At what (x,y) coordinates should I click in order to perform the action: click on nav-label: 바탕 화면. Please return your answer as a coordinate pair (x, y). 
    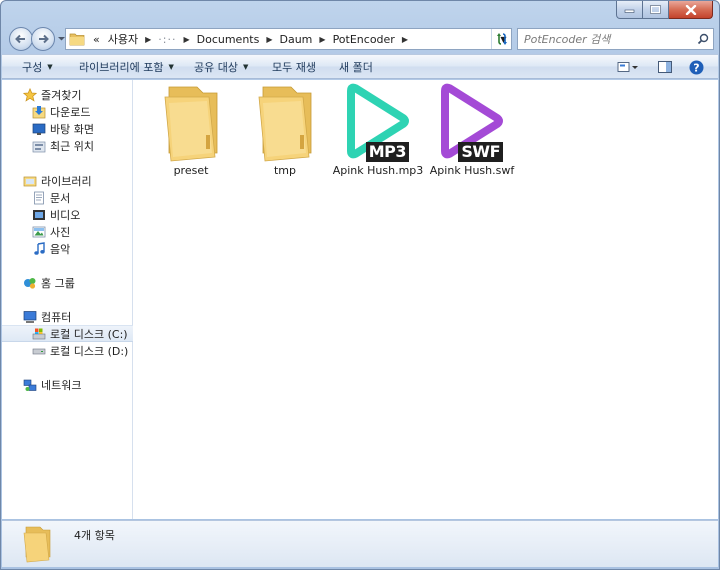
    Looking at the image, I should click on (72, 129).